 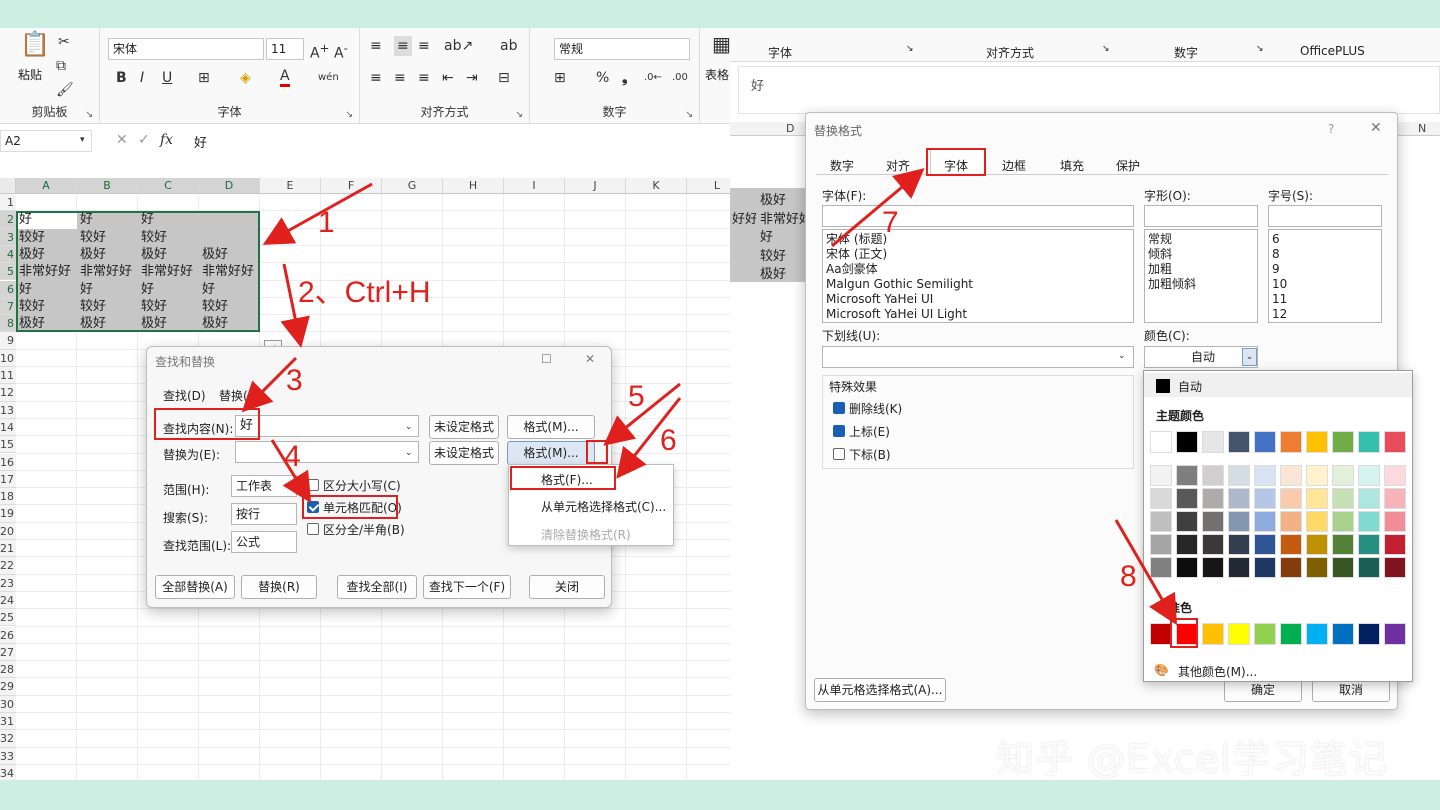 What do you see at coordinates (597, 452) in the screenshot?
I see `highlight-format-dropdown` at bounding box center [597, 452].